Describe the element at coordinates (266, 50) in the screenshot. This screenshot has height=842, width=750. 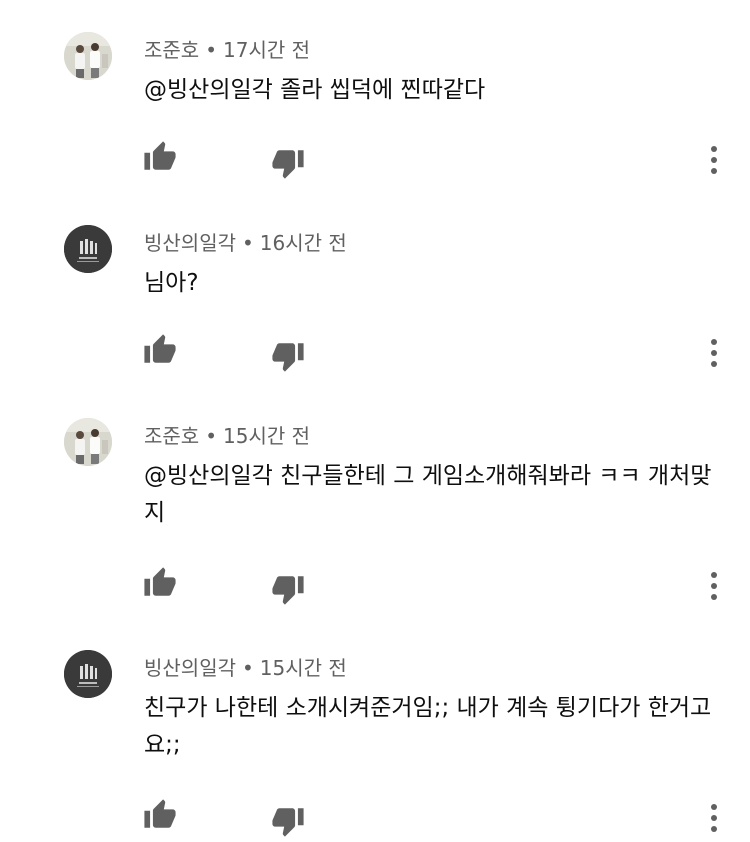
I see `comment-time: 17시간 전` at that location.